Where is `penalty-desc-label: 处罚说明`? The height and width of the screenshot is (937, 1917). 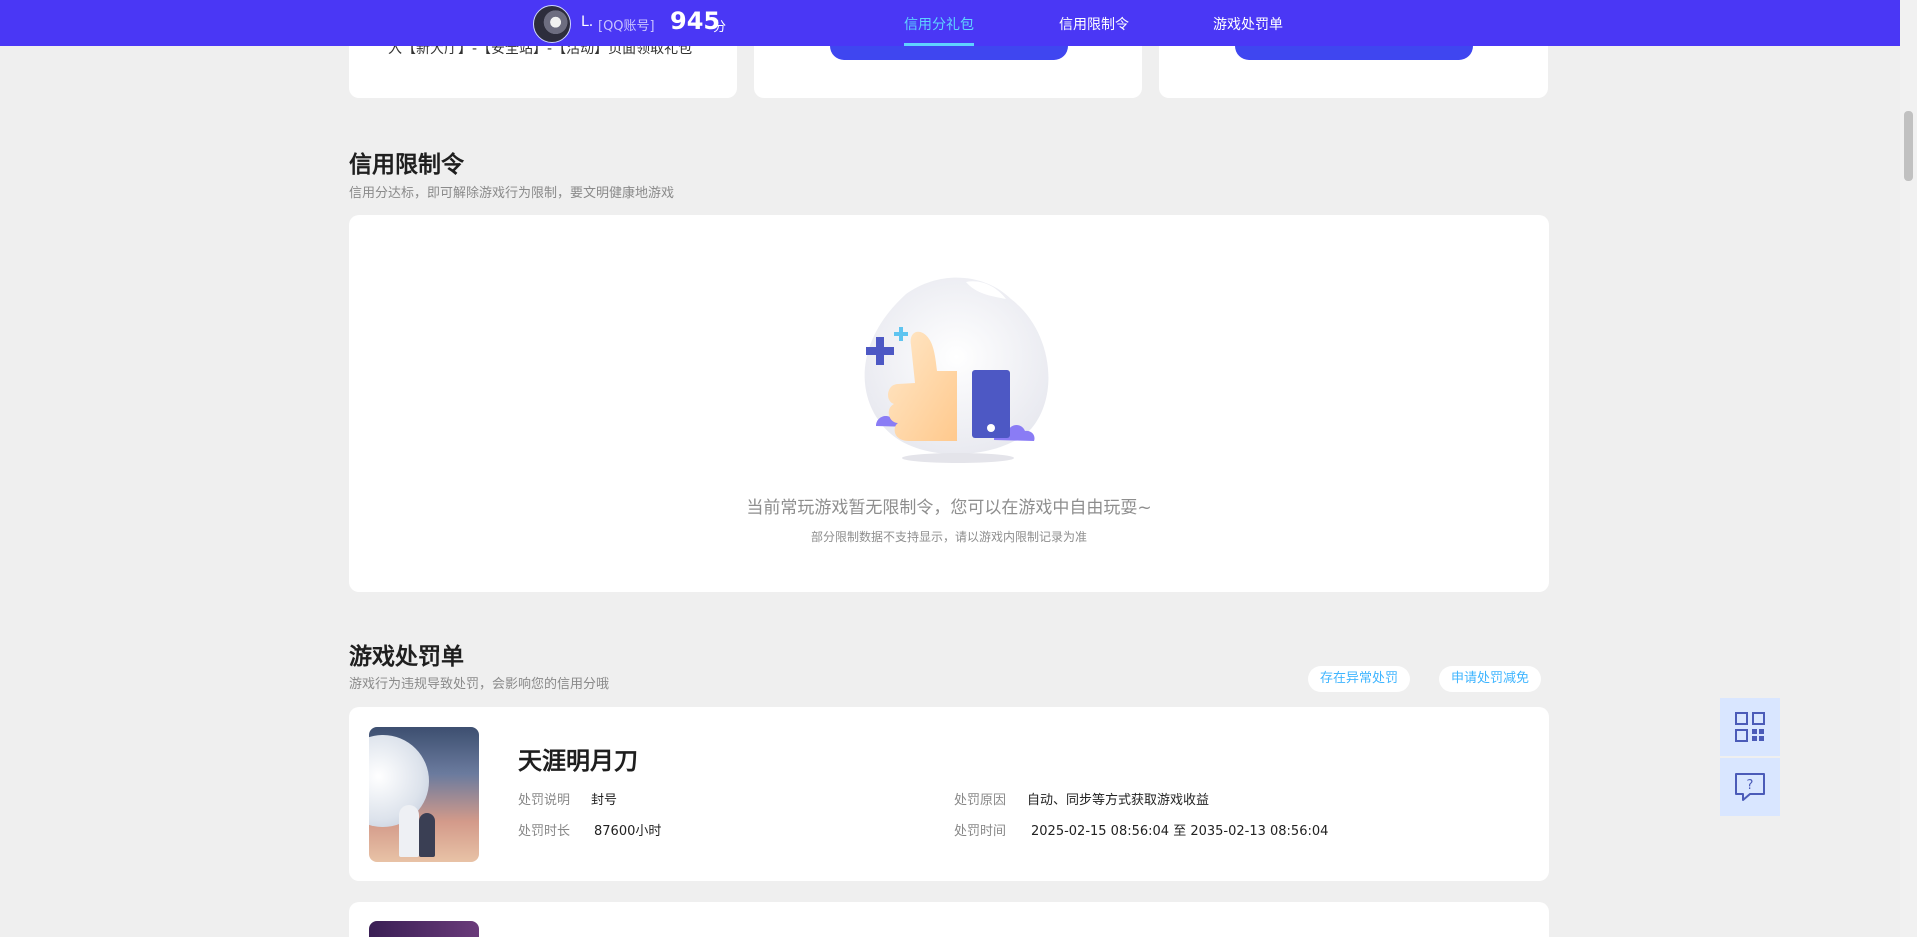
penalty-desc-label: 处罚说明 is located at coordinates (544, 800).